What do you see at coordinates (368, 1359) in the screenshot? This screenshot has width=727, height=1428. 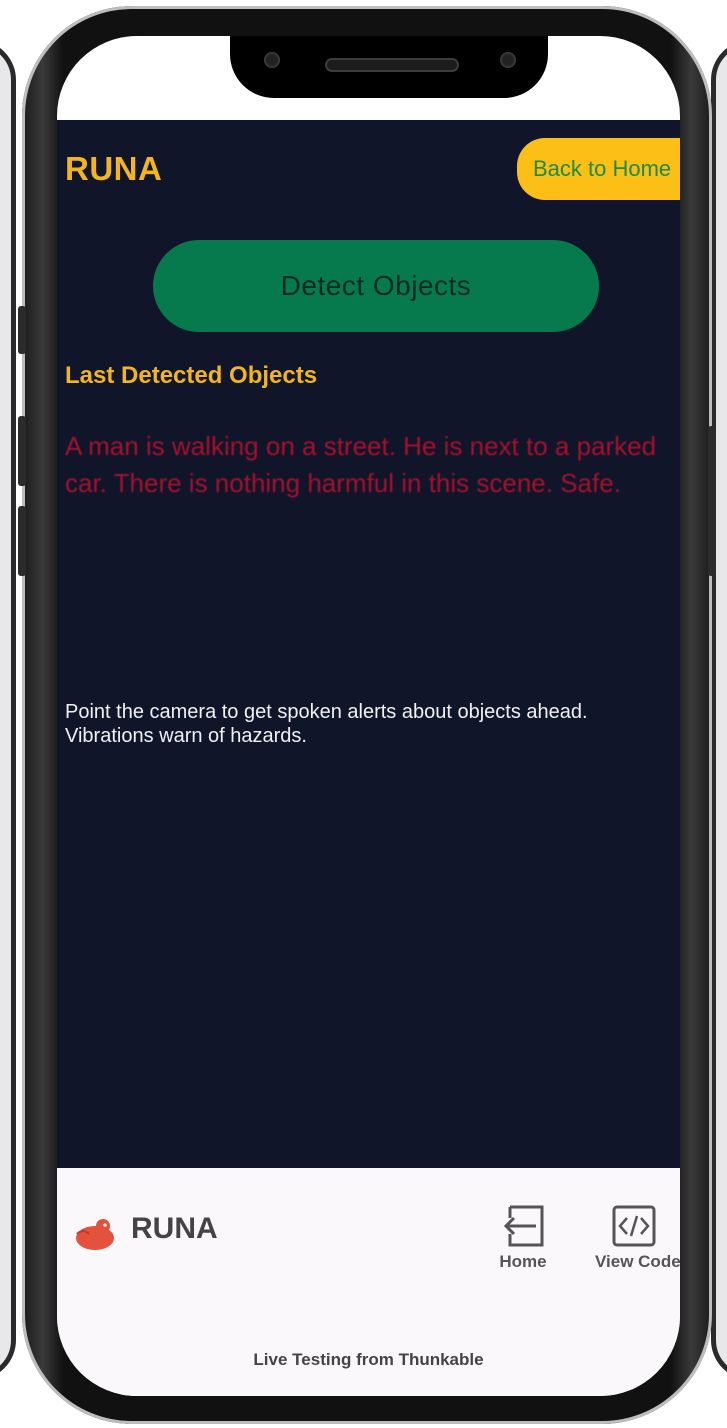 I see `live-testing-footer: Live Testing from Thunkable` at bounding box center [368, 1359].